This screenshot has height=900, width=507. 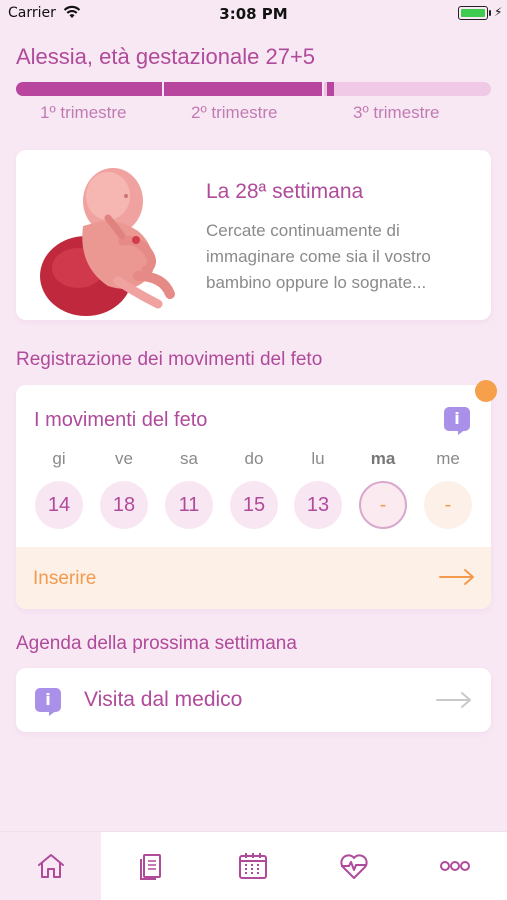 I want to click on day-column: do 15, so click(x=254, y=489).